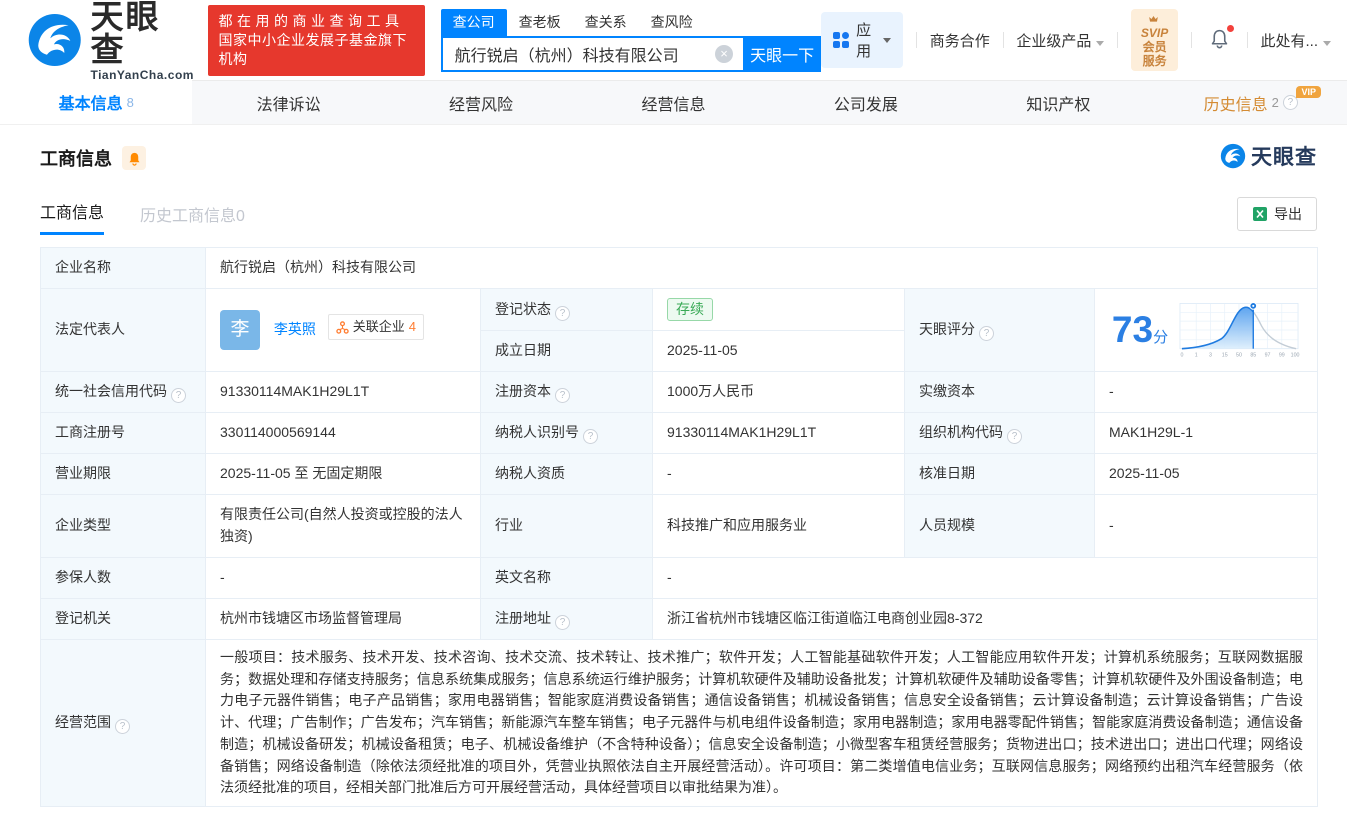  Describe the element at coordinates (566, 351) in the screenshot. I see `field-label: 成立日期` at that location.